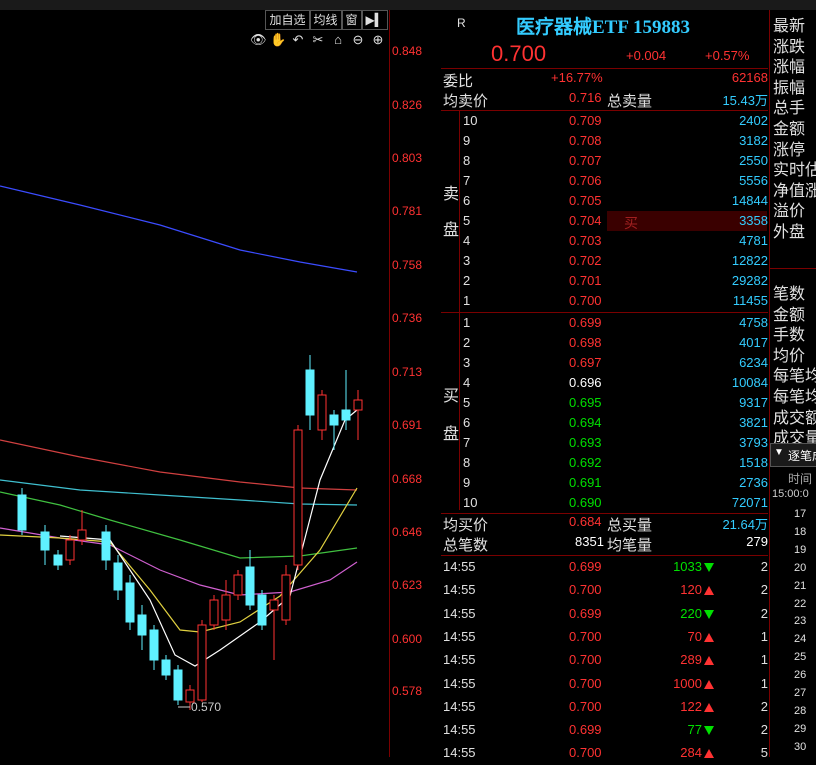 The image size is (816, 765). I want to click on info-label: 外盘, so click(789, 232).